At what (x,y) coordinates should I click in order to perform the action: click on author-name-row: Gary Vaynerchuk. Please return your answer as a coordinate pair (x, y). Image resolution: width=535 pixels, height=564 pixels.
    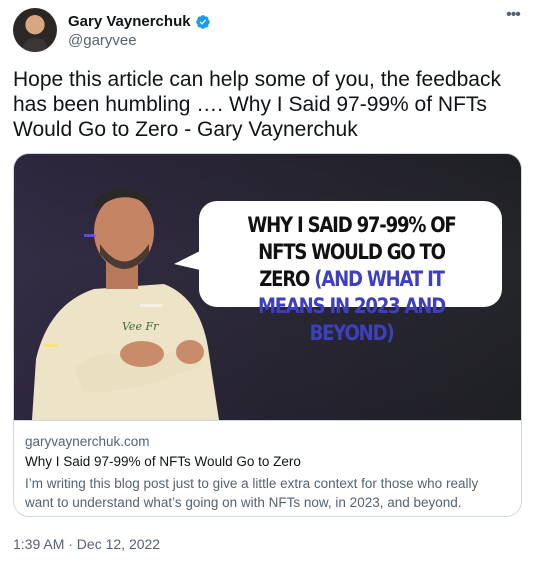
    Looking at the image, I should click on (139, 21).